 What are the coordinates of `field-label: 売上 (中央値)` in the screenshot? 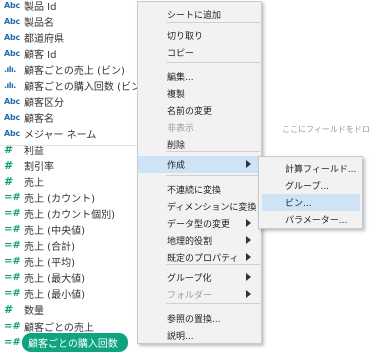 It's located at (54, 232).